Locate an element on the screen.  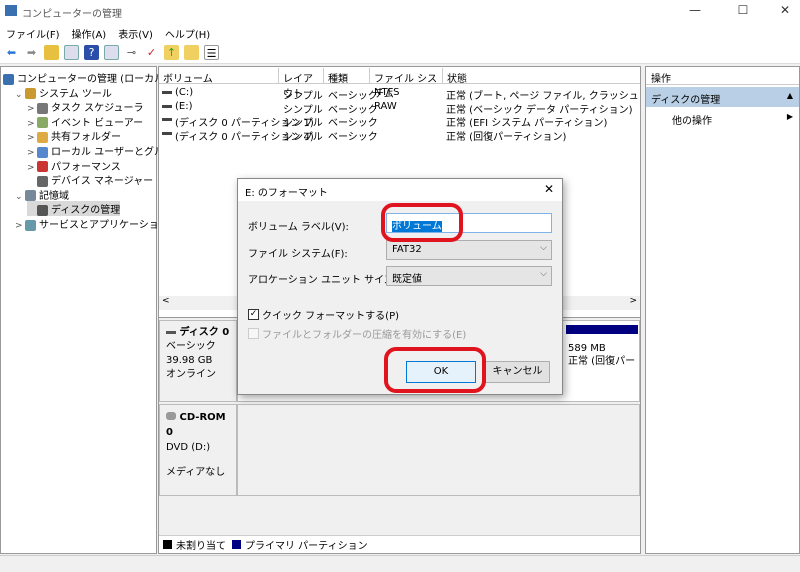
legend: 未割り当て プライマリ パーティション is located at coordinates (399, 544).